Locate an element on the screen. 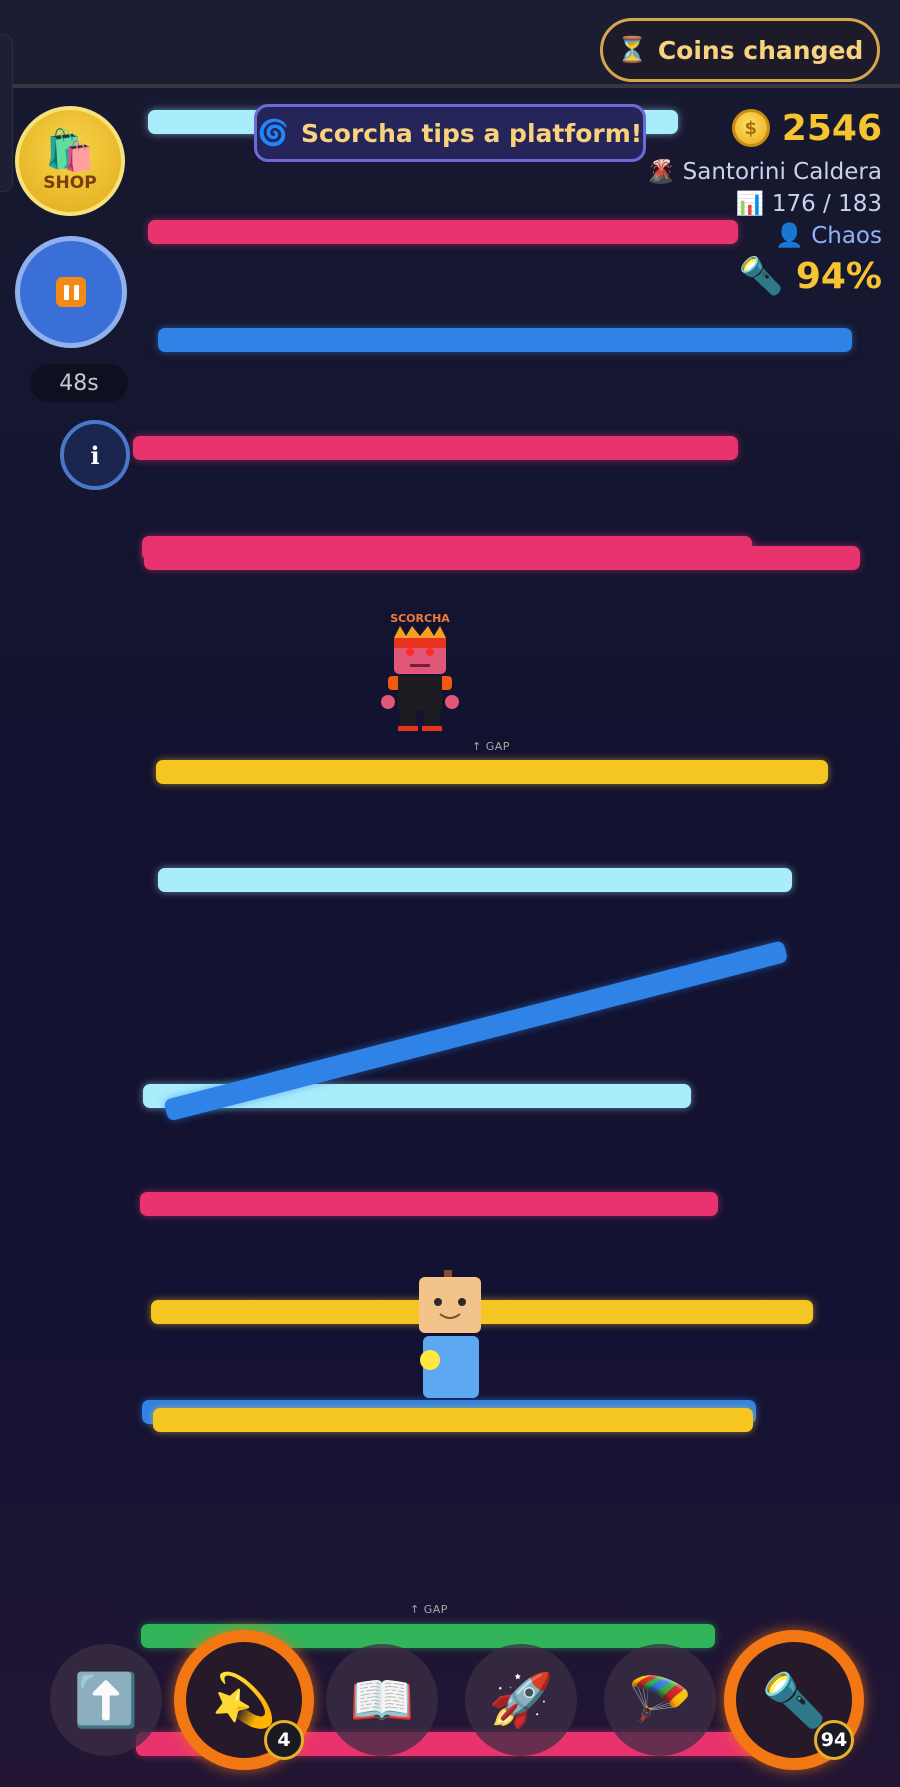 Image resolution: width=900 pixels, height=1787 pixels. person-icon: 👤 is located at coordinates (789, 236).